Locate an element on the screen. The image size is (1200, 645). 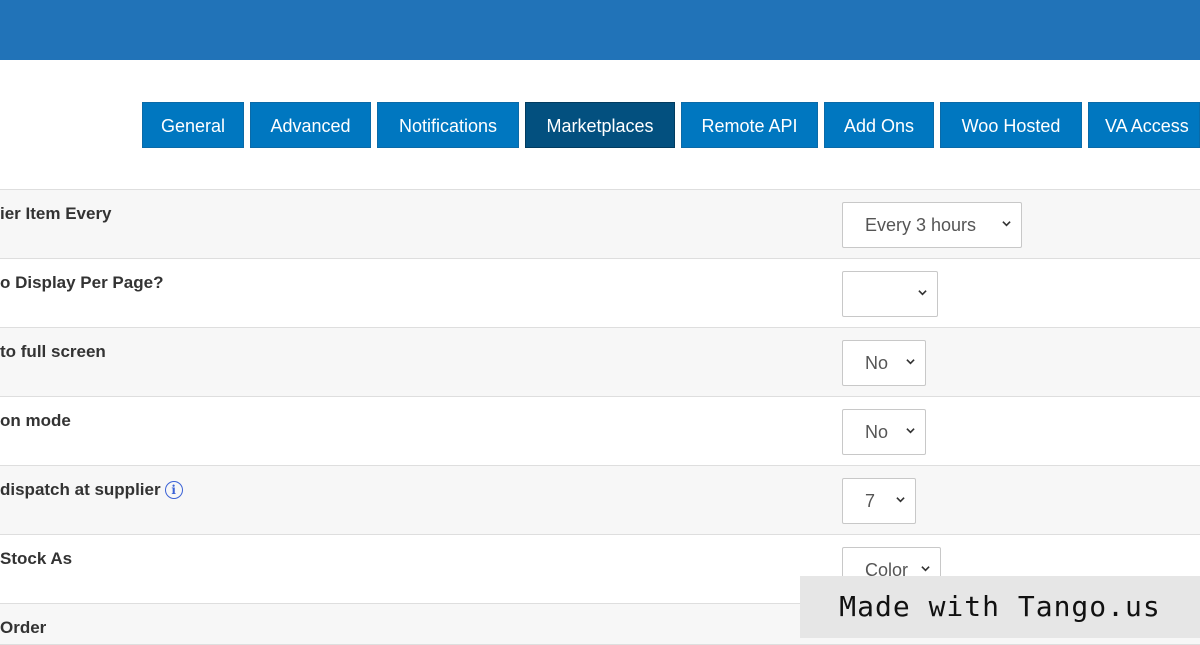
setting-label: o Display Per Page? is located at coordinates (82, 282).